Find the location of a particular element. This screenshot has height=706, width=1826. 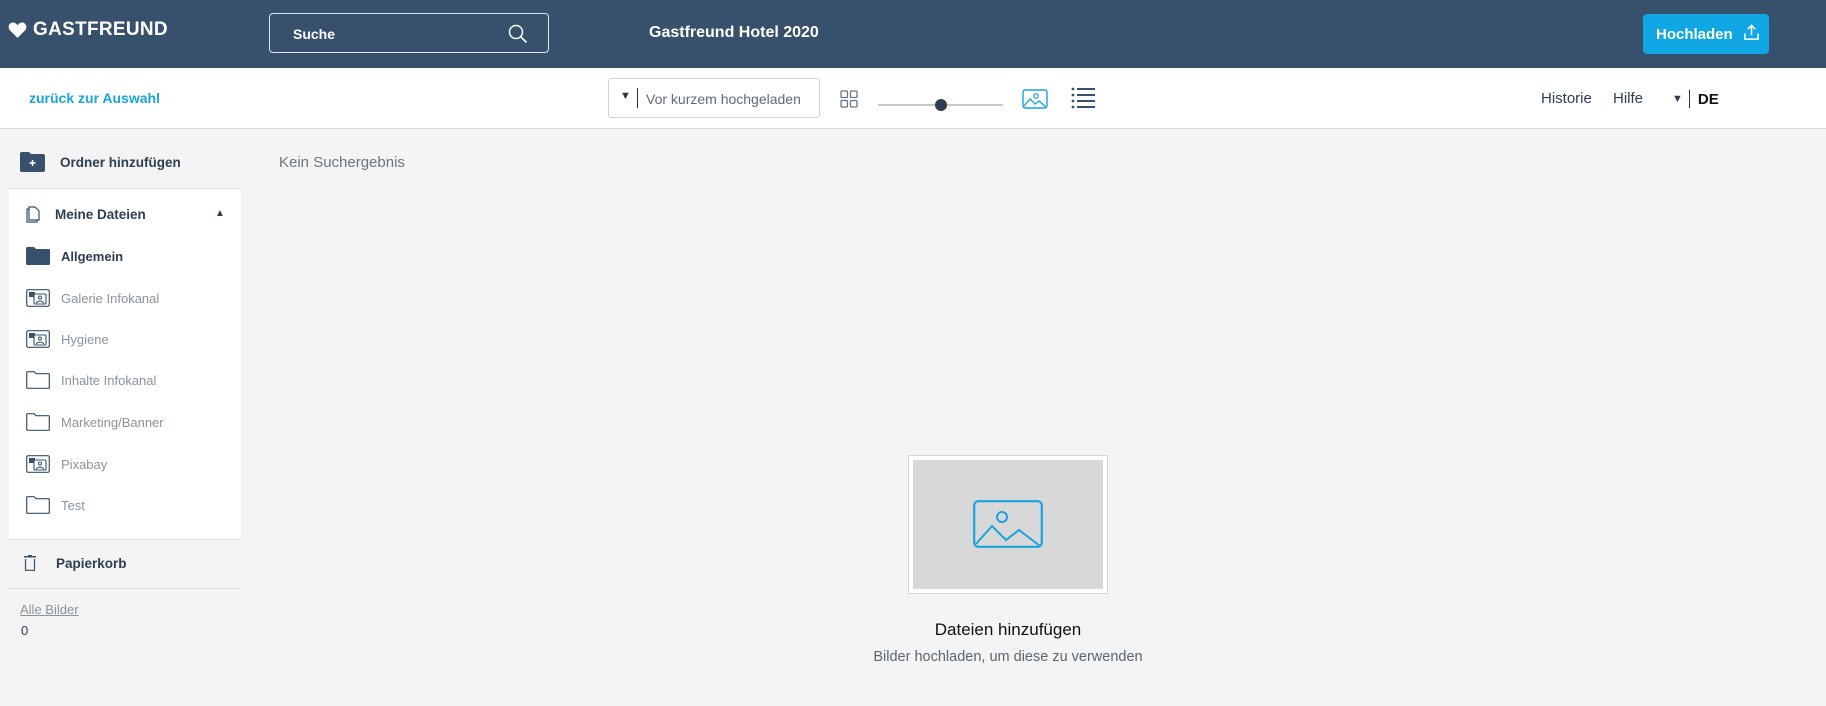

grid-view-icon is located at coordinates (849, 99).